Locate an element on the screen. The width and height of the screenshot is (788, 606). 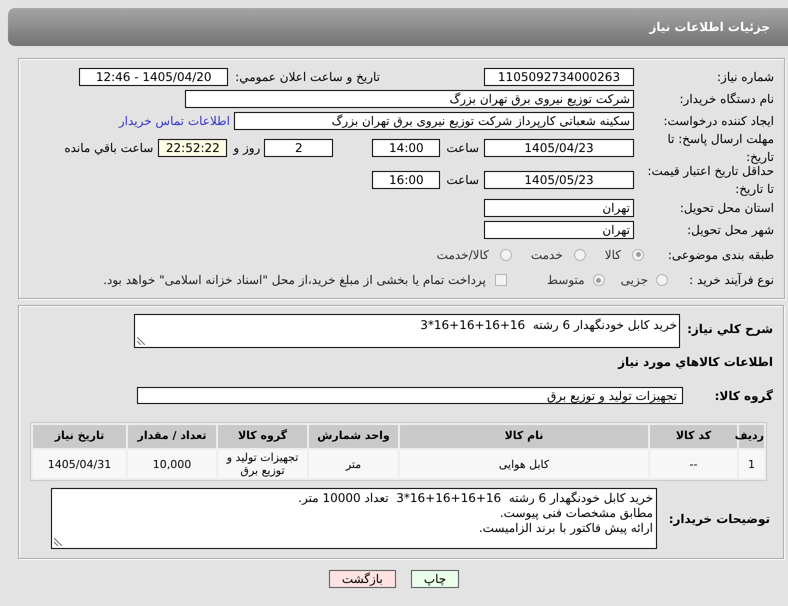
field-label: نام دستگاه خریدار: is located at coordinates (727, 99).